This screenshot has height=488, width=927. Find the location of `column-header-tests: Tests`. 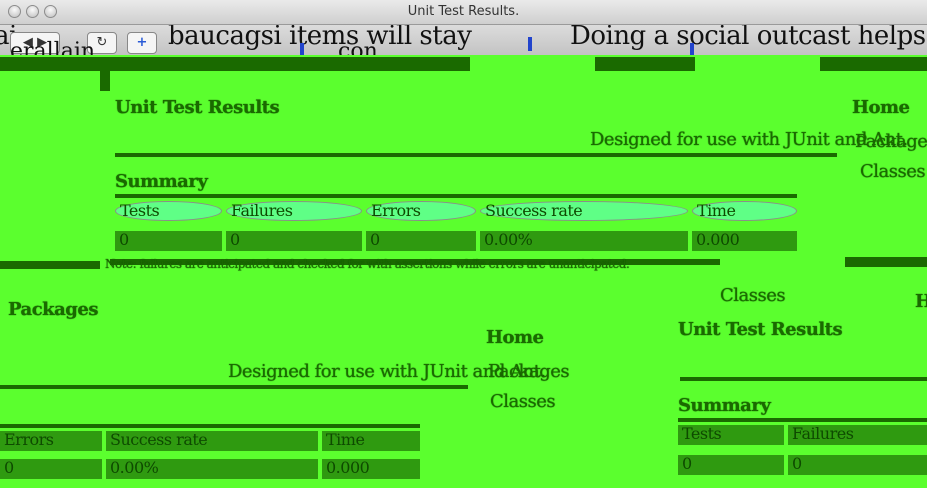

column-header-tests: Tests is located at coordinates (168, 211).